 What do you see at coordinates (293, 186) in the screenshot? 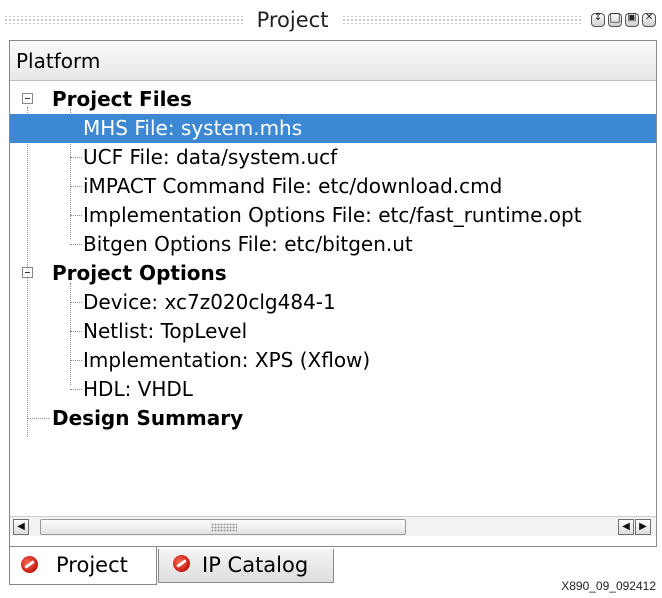
I see `tree-item-label: iMPACT Command File: etc/download.cmd` at bounding box center [293, 186].